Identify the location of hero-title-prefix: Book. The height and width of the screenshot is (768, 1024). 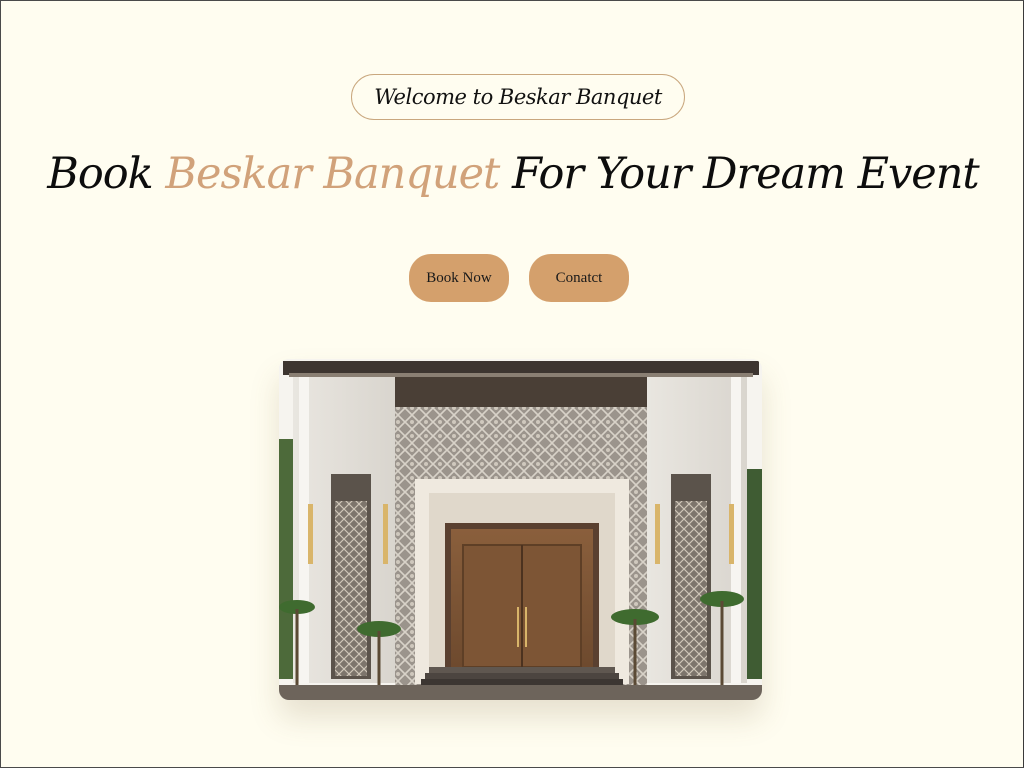
(106, 174).